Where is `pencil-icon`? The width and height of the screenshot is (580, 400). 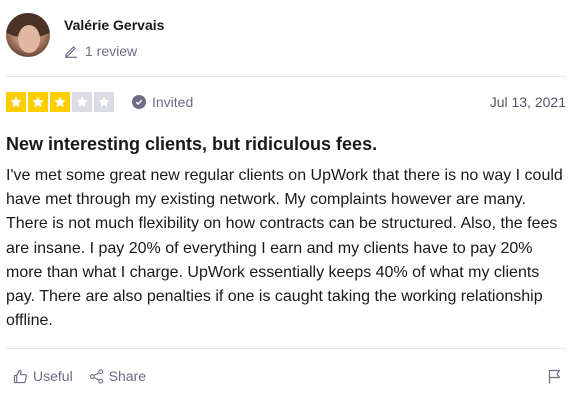
pencil-icon is located at coordinates (71, 52).